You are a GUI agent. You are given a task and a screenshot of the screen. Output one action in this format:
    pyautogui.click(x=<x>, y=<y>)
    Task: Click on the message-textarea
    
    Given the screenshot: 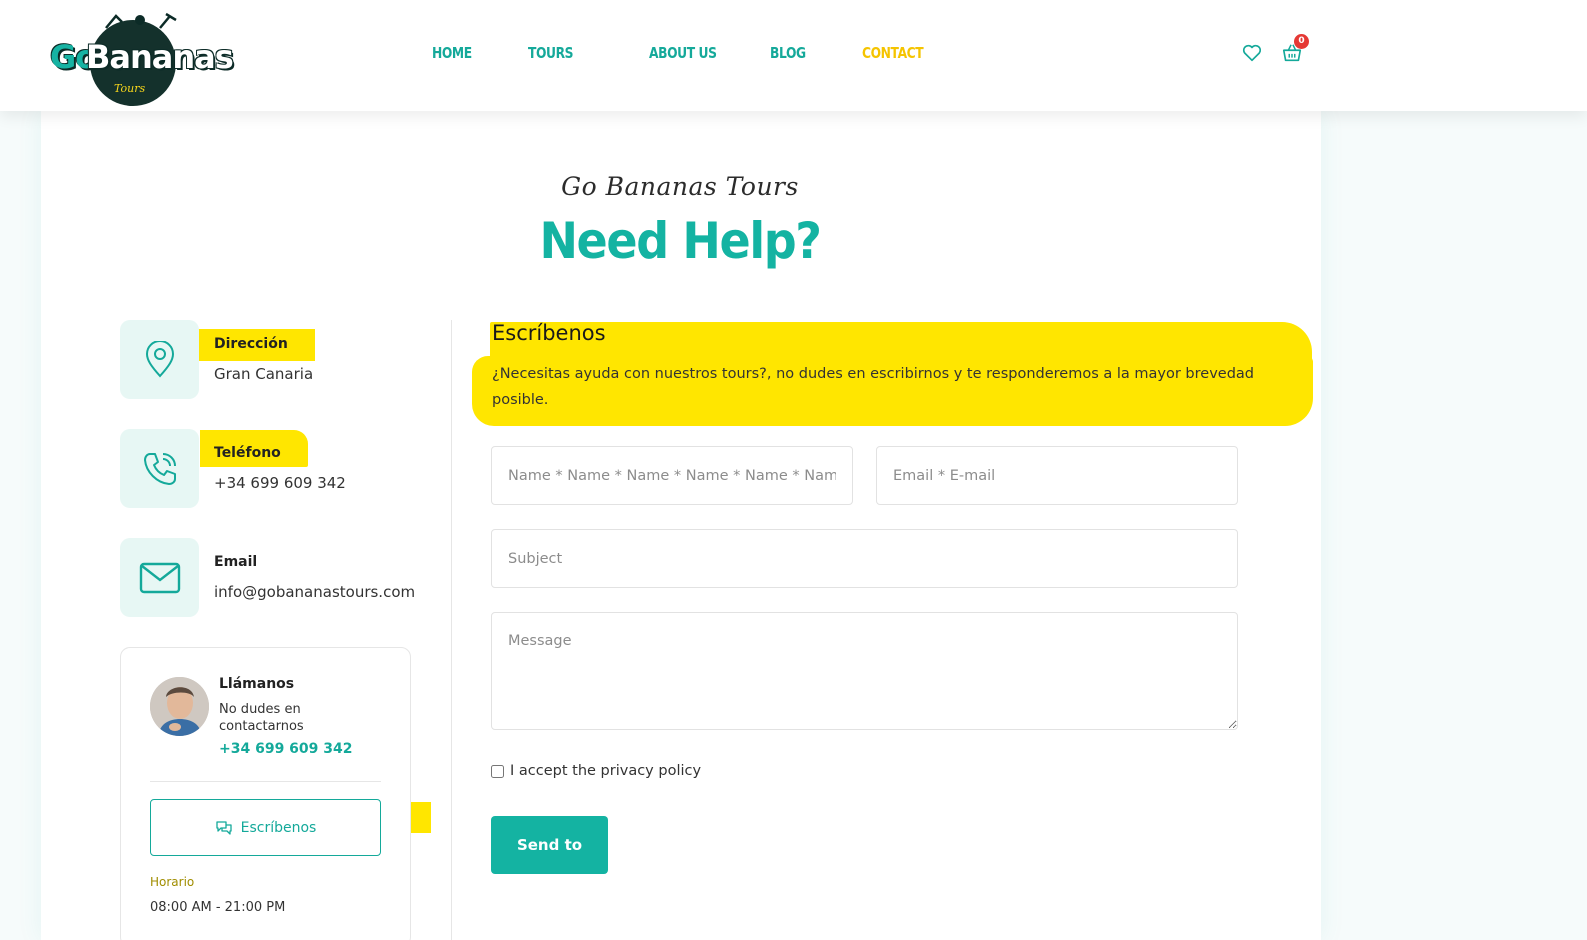 What is the action you would take?
    pyautogui.click(x=864, y=671)
    